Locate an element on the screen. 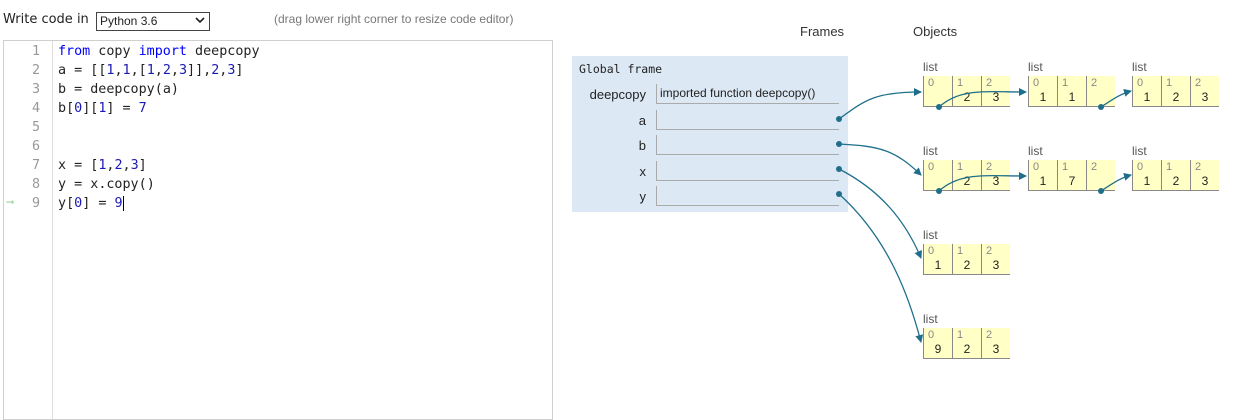 The height and width of the screenshot is (420, 1255). pointer-x-arrow is located at coordinates (880, 213).